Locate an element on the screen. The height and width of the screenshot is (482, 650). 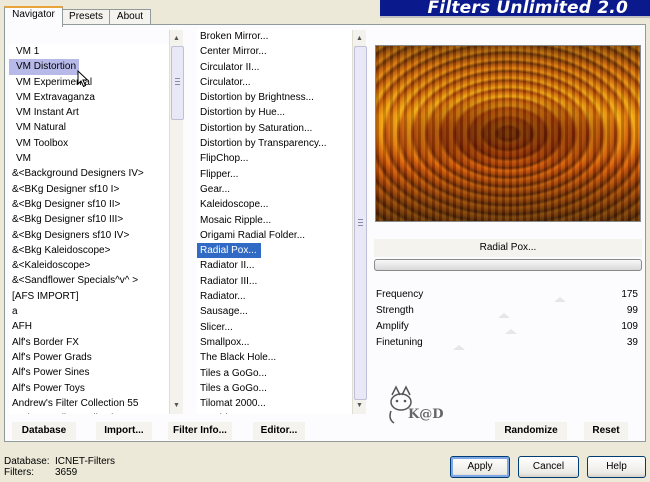
category-item: VM is located at coordinates (89, 158).